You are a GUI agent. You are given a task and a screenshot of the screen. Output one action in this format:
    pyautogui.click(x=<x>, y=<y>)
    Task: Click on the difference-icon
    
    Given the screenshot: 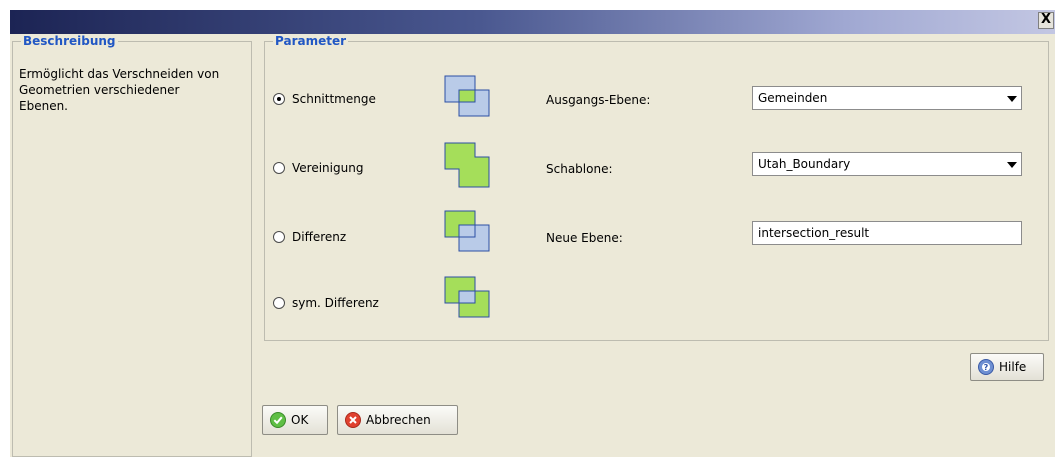 What is the action you would take?
    pyautogui.click(x=467, y=231)
    